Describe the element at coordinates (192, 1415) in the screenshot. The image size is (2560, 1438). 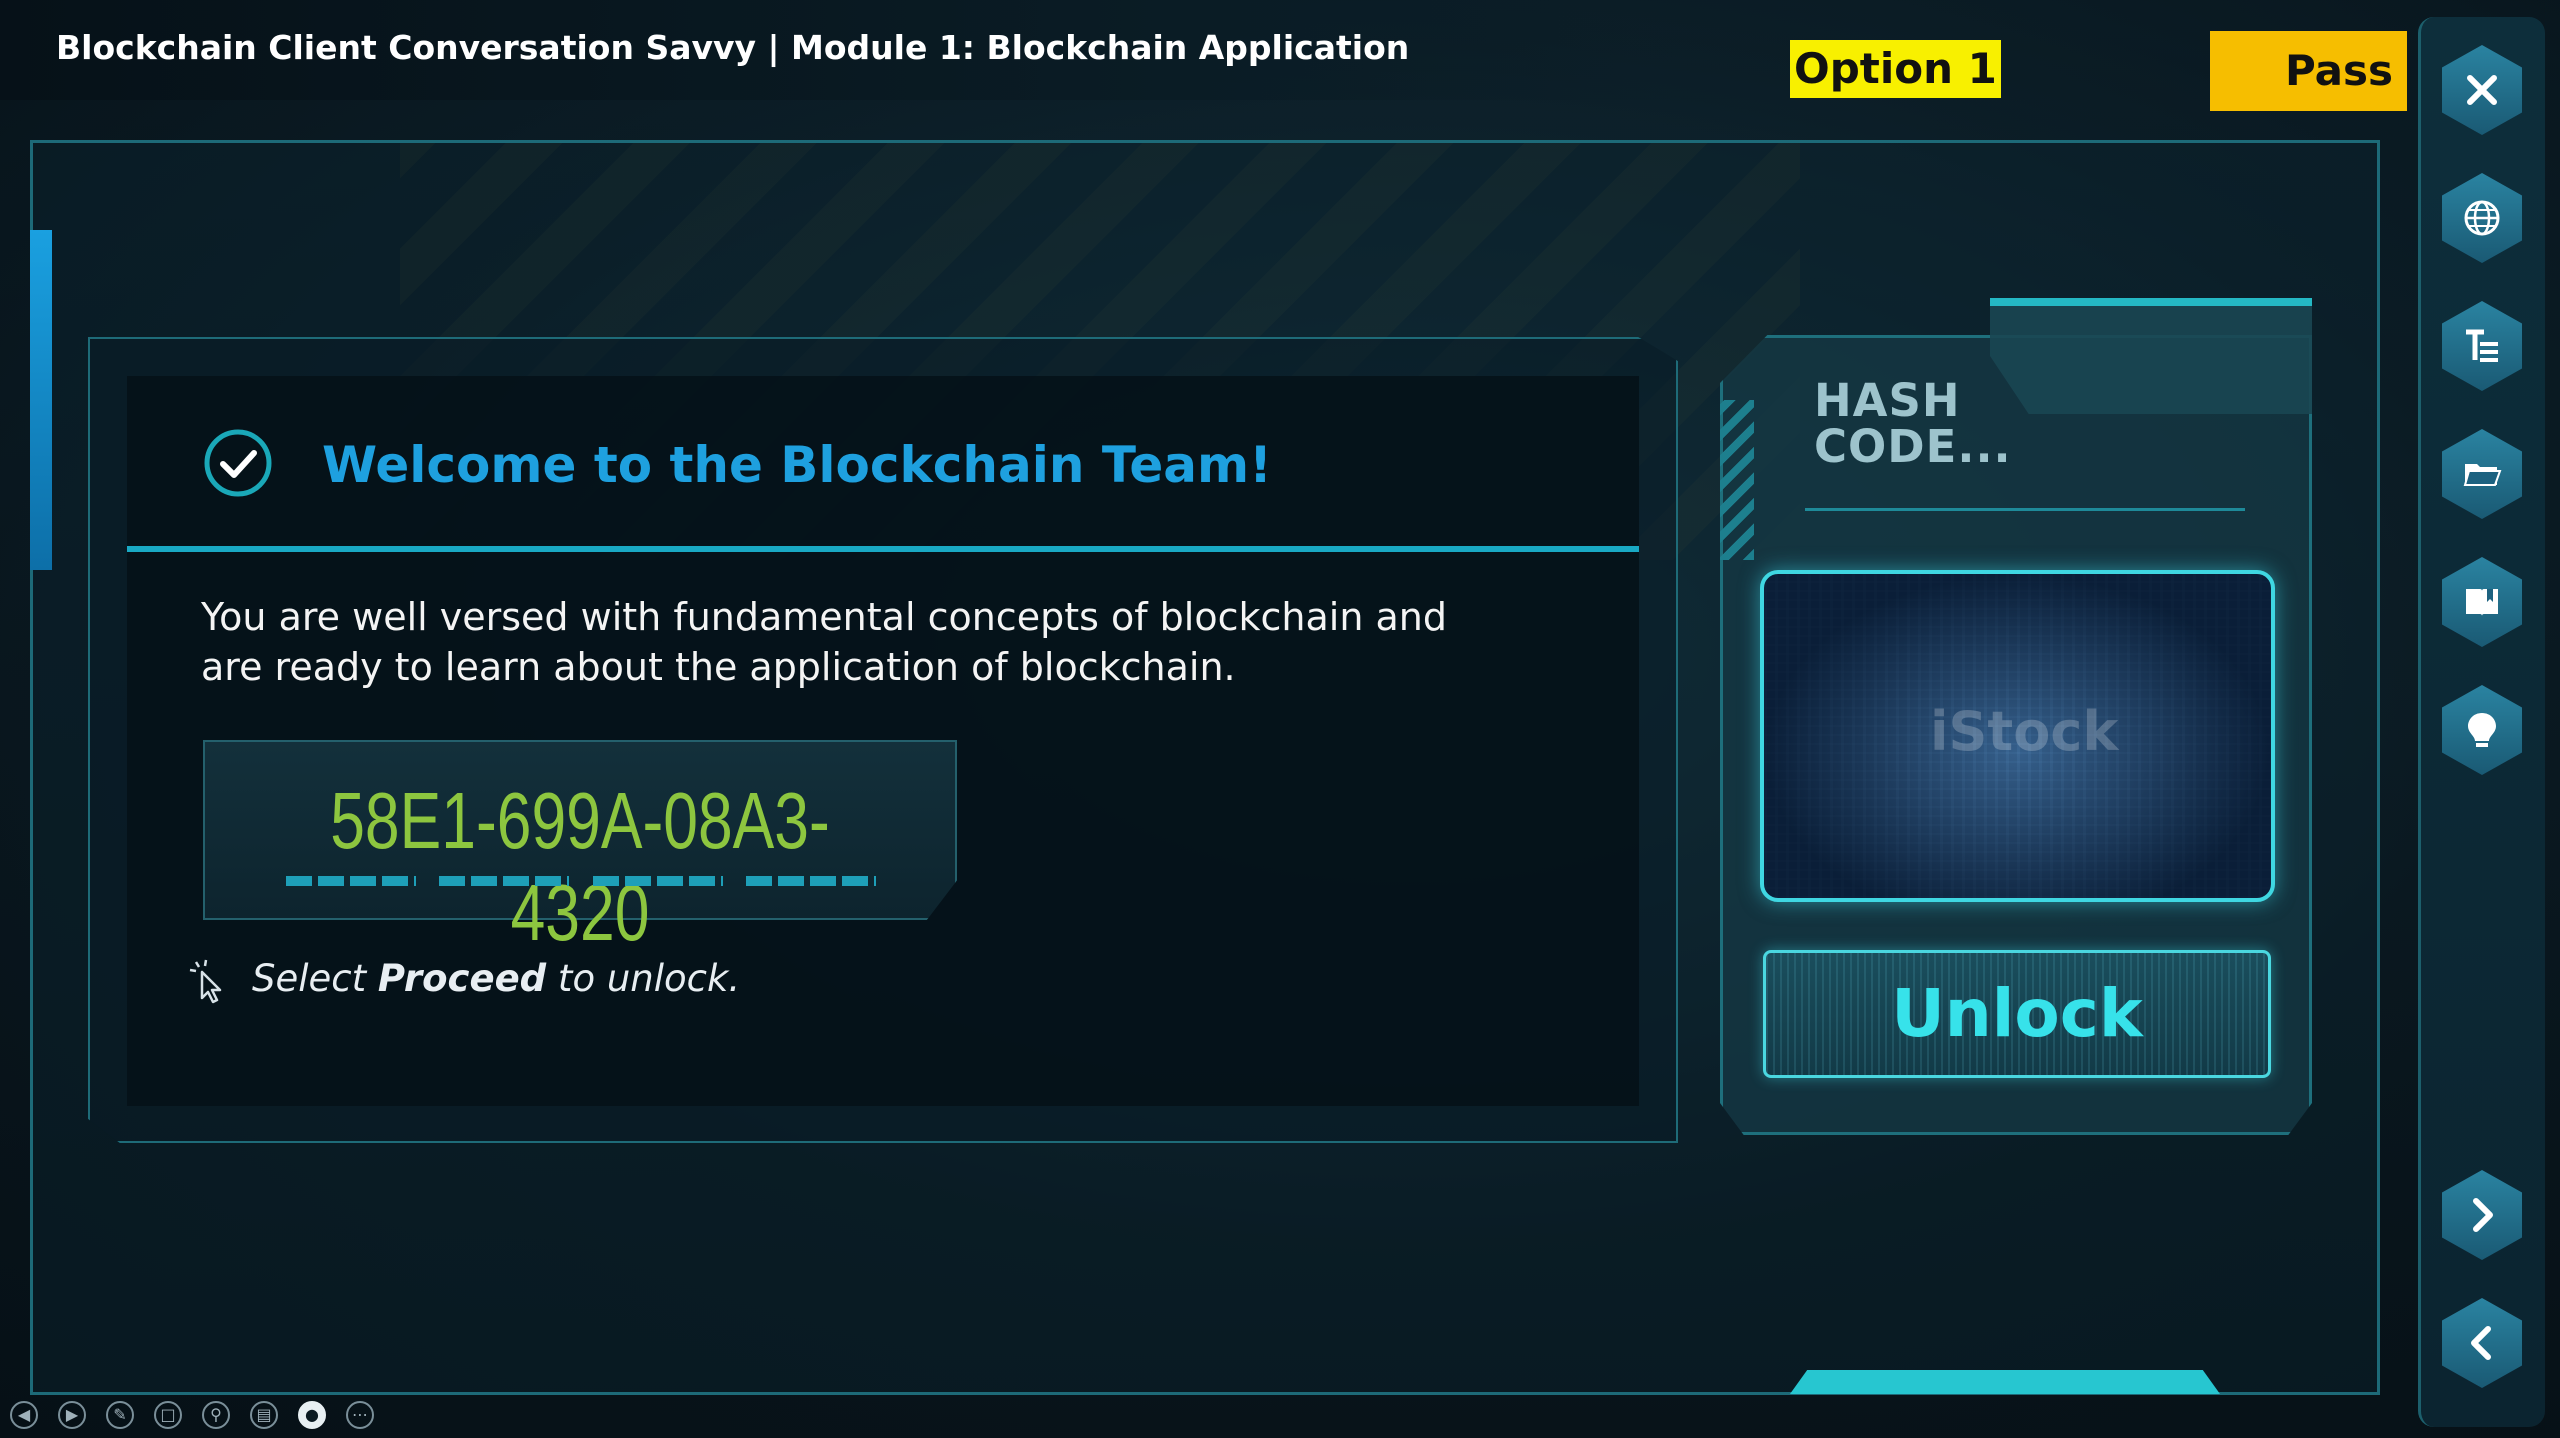
I see `bottom-toolbar: ◀ ▶ ✎ □ ⚲ ▤ ● ⋯` at that location.